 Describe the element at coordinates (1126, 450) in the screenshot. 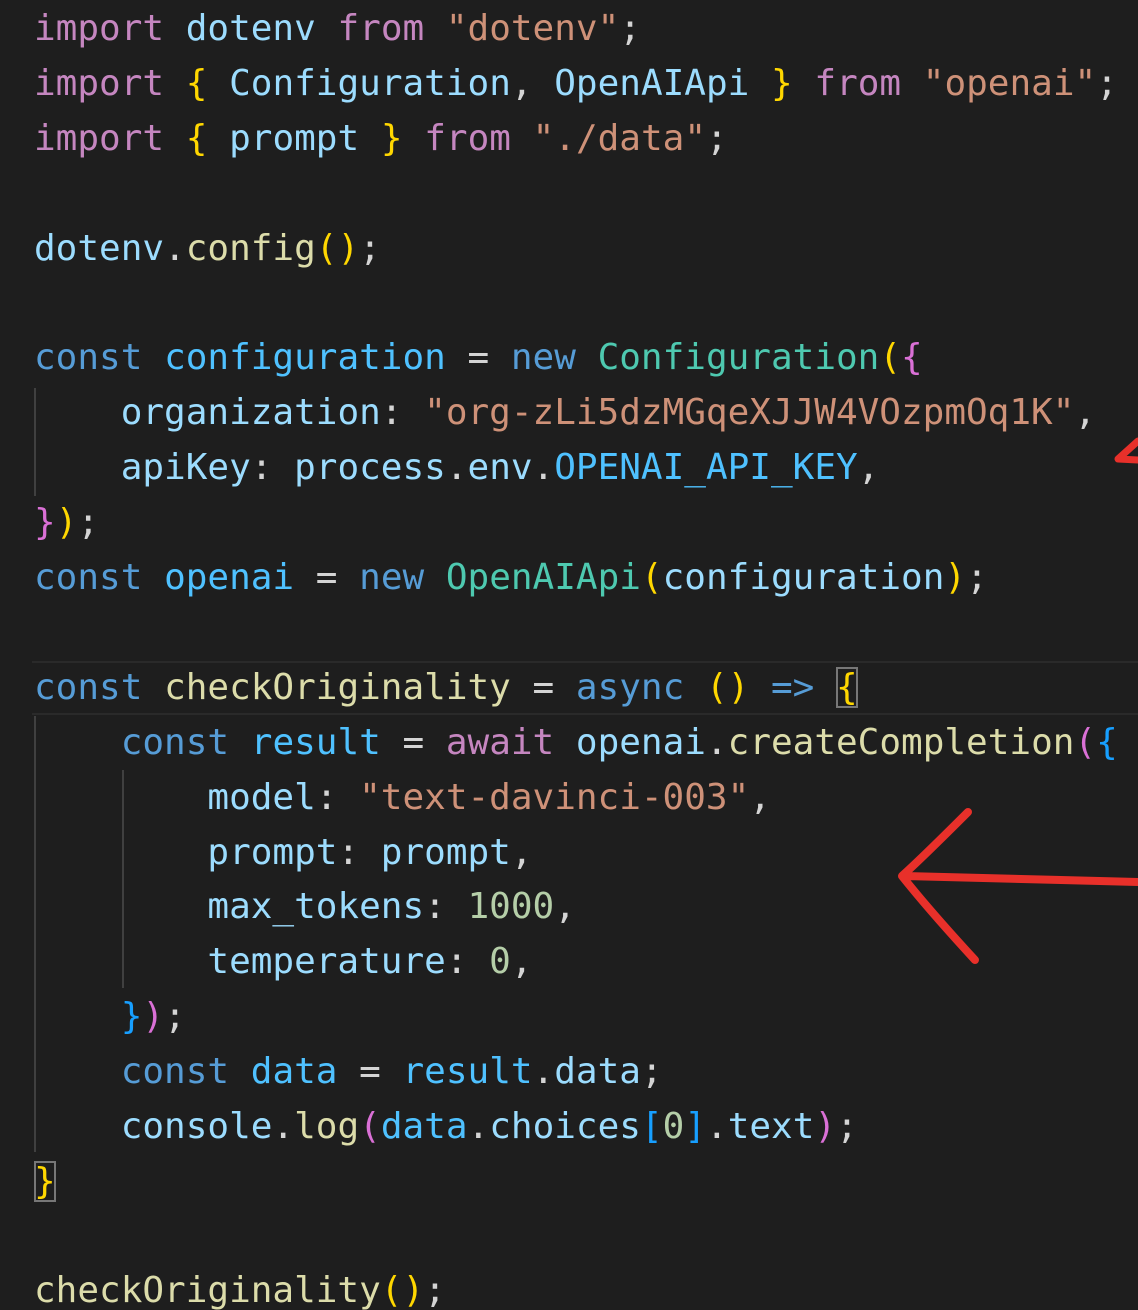

I see `annotation-arrow-top` at that location.